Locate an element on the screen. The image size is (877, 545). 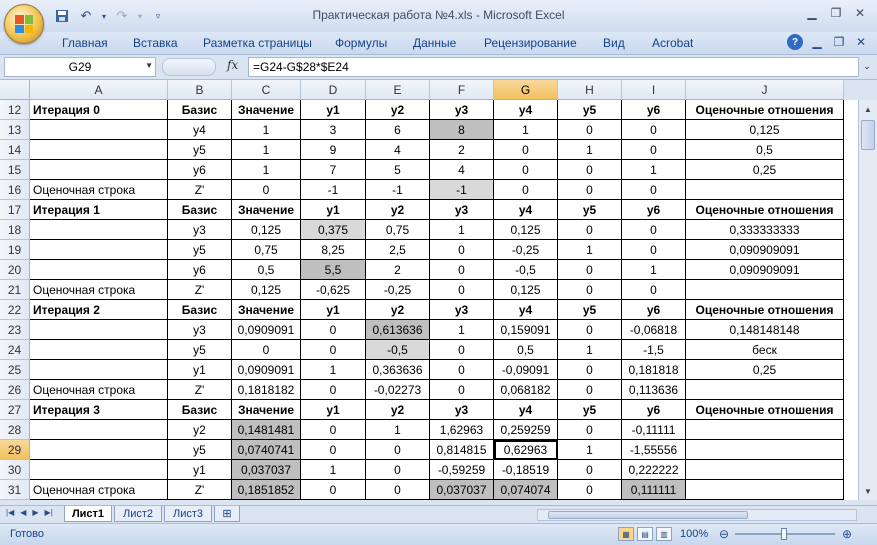
cell-g14: 0 is located at coordinates (526, 150).